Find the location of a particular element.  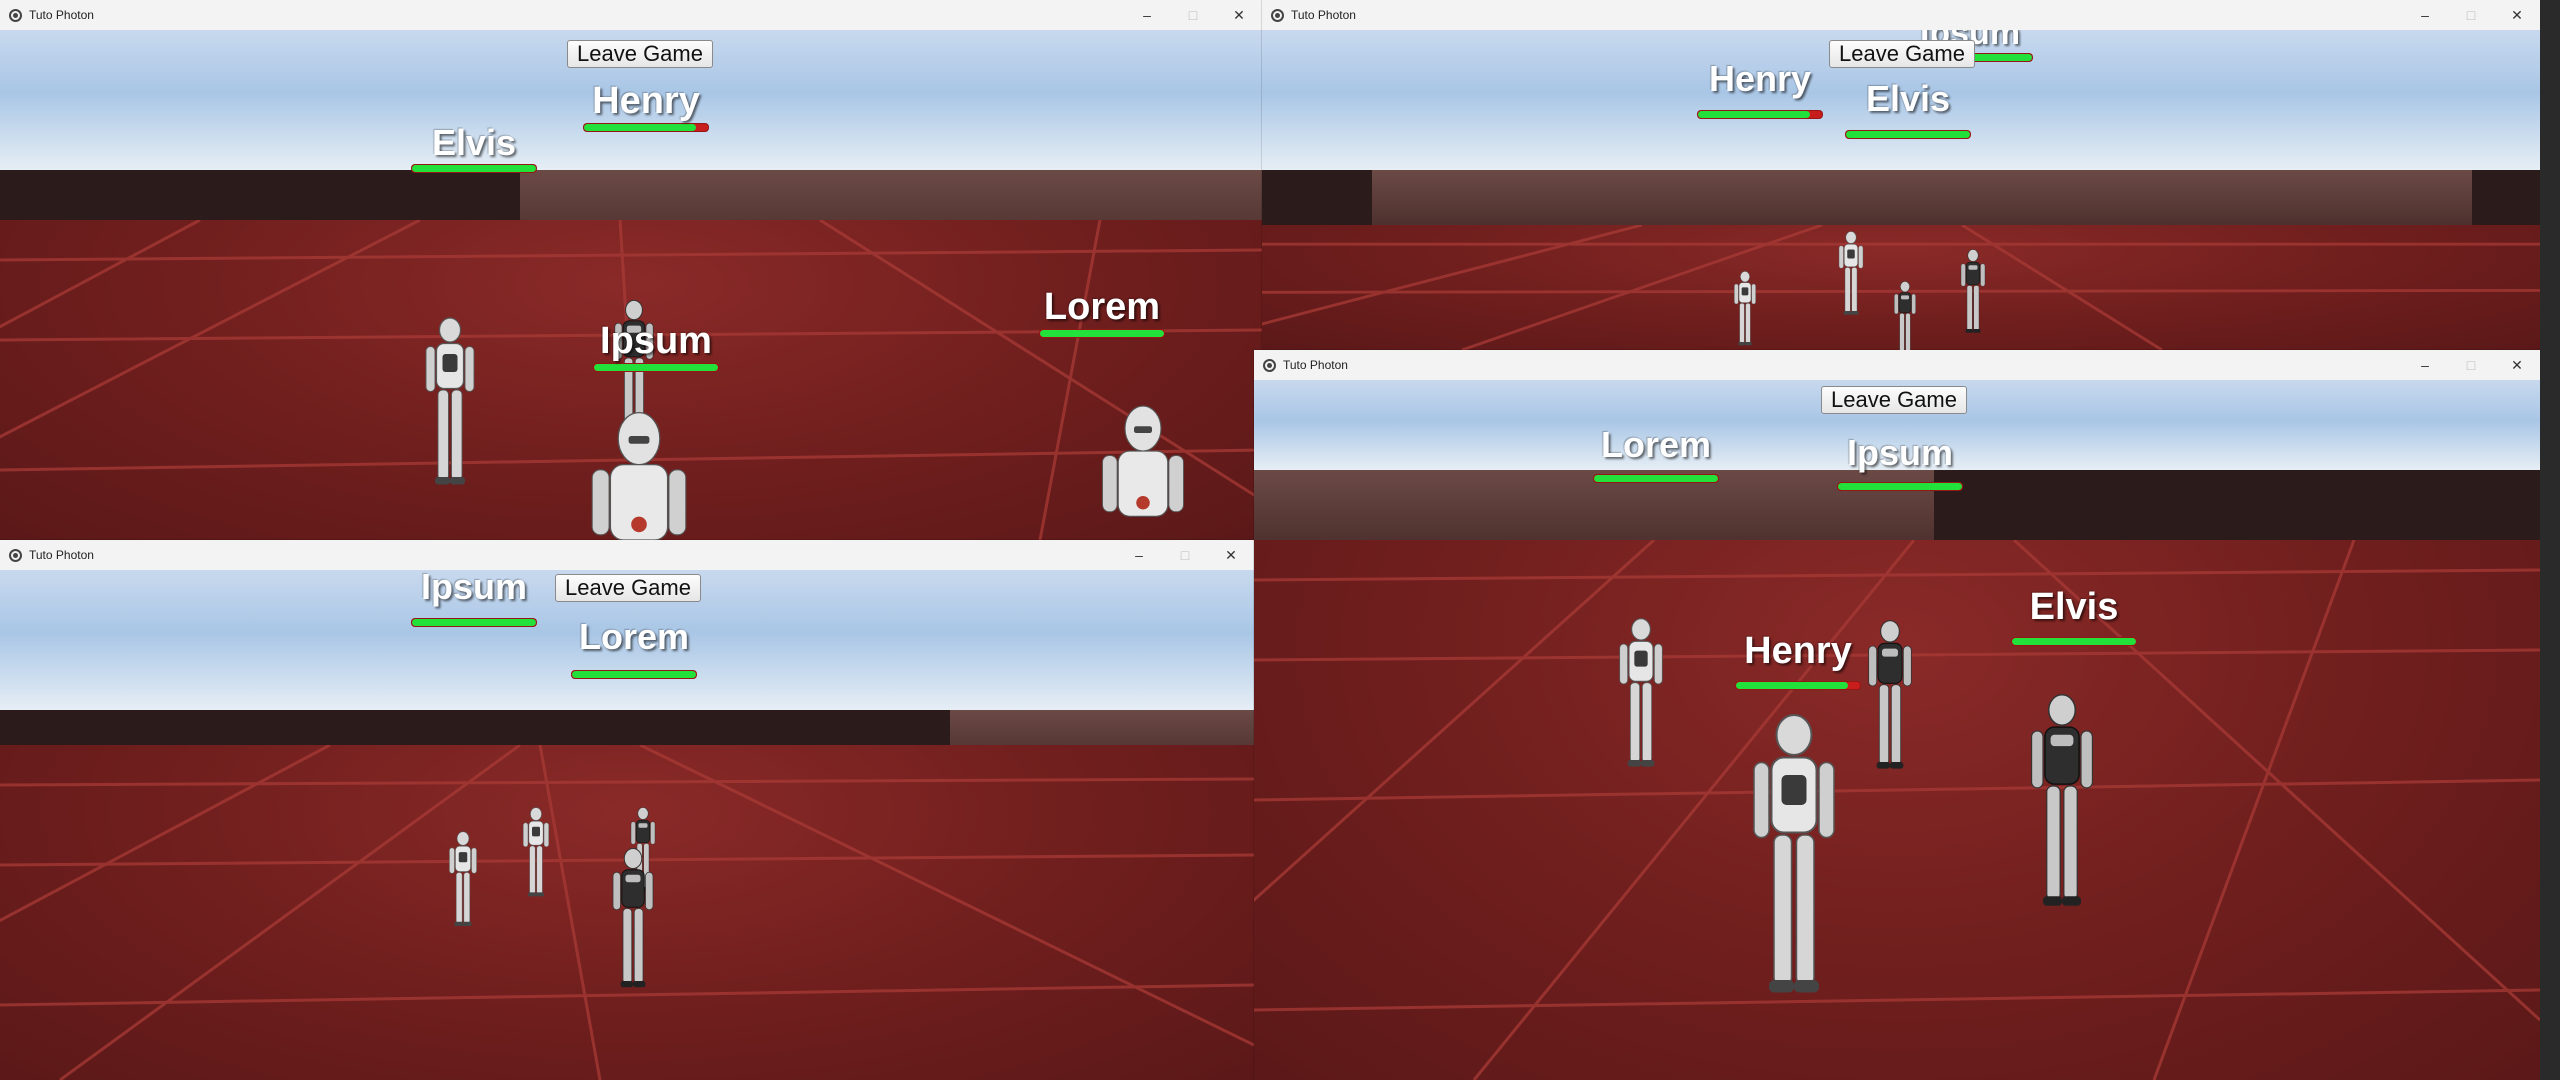

background-window-edge is located at coordinates (2550, 540).